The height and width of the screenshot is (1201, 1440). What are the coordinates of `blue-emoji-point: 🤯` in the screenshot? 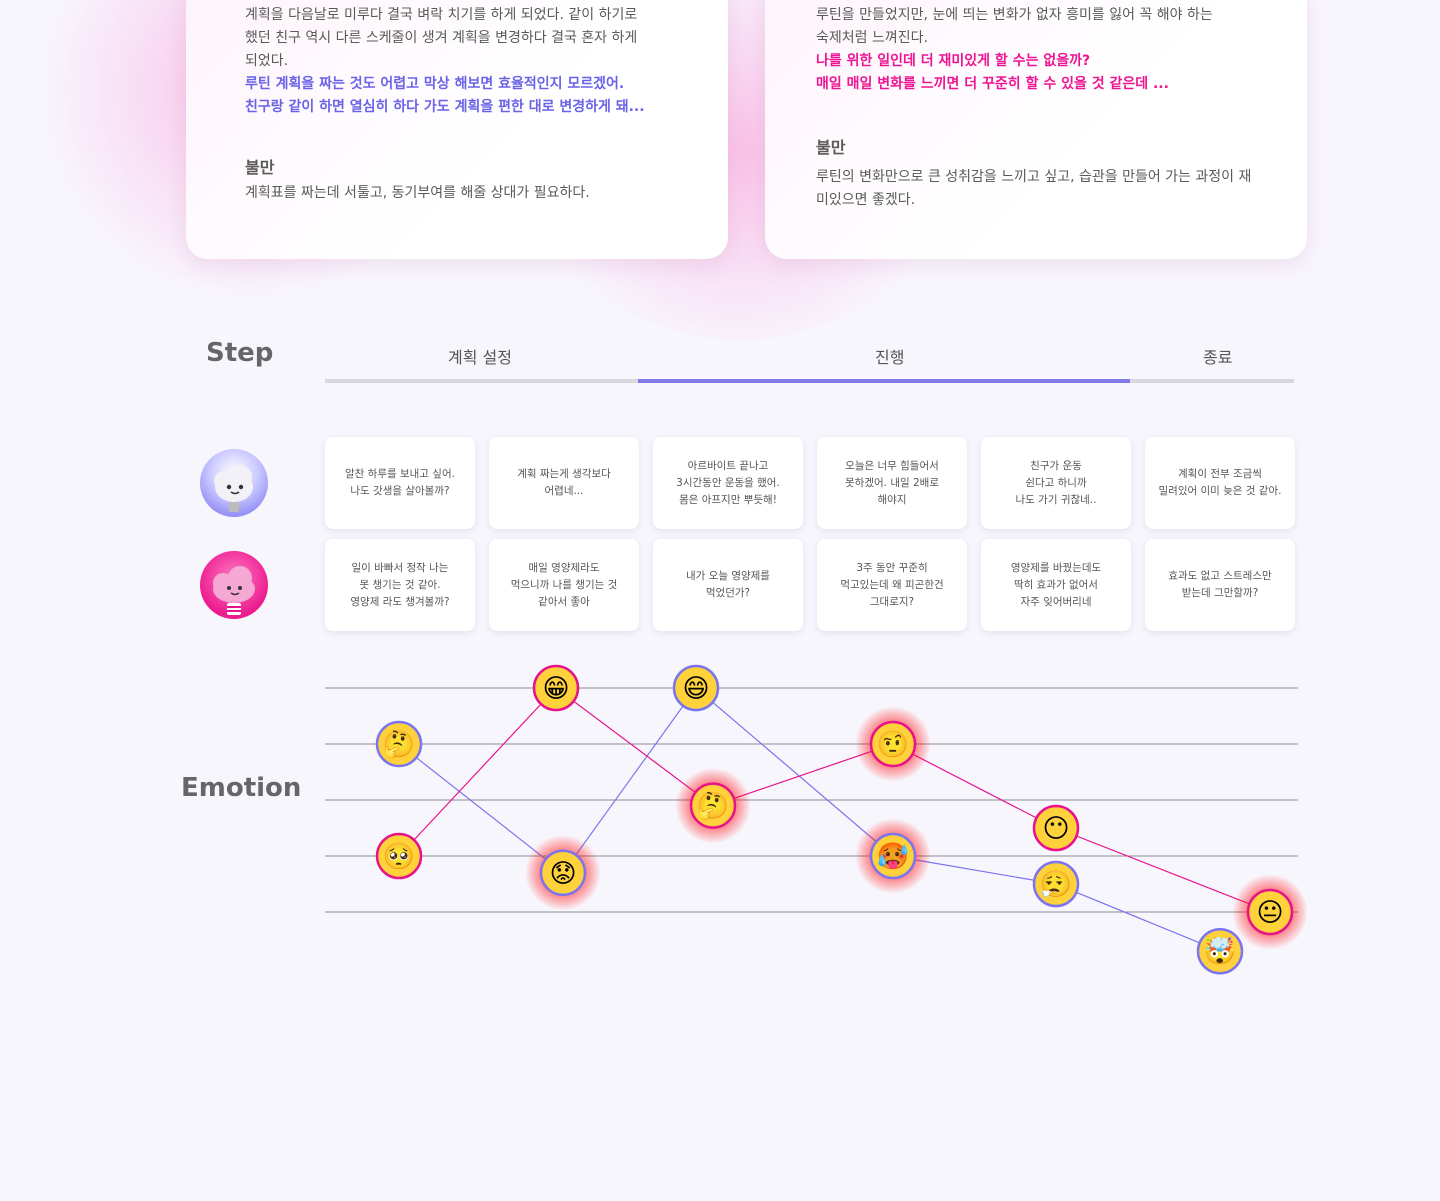 It's located at (1220, 951).